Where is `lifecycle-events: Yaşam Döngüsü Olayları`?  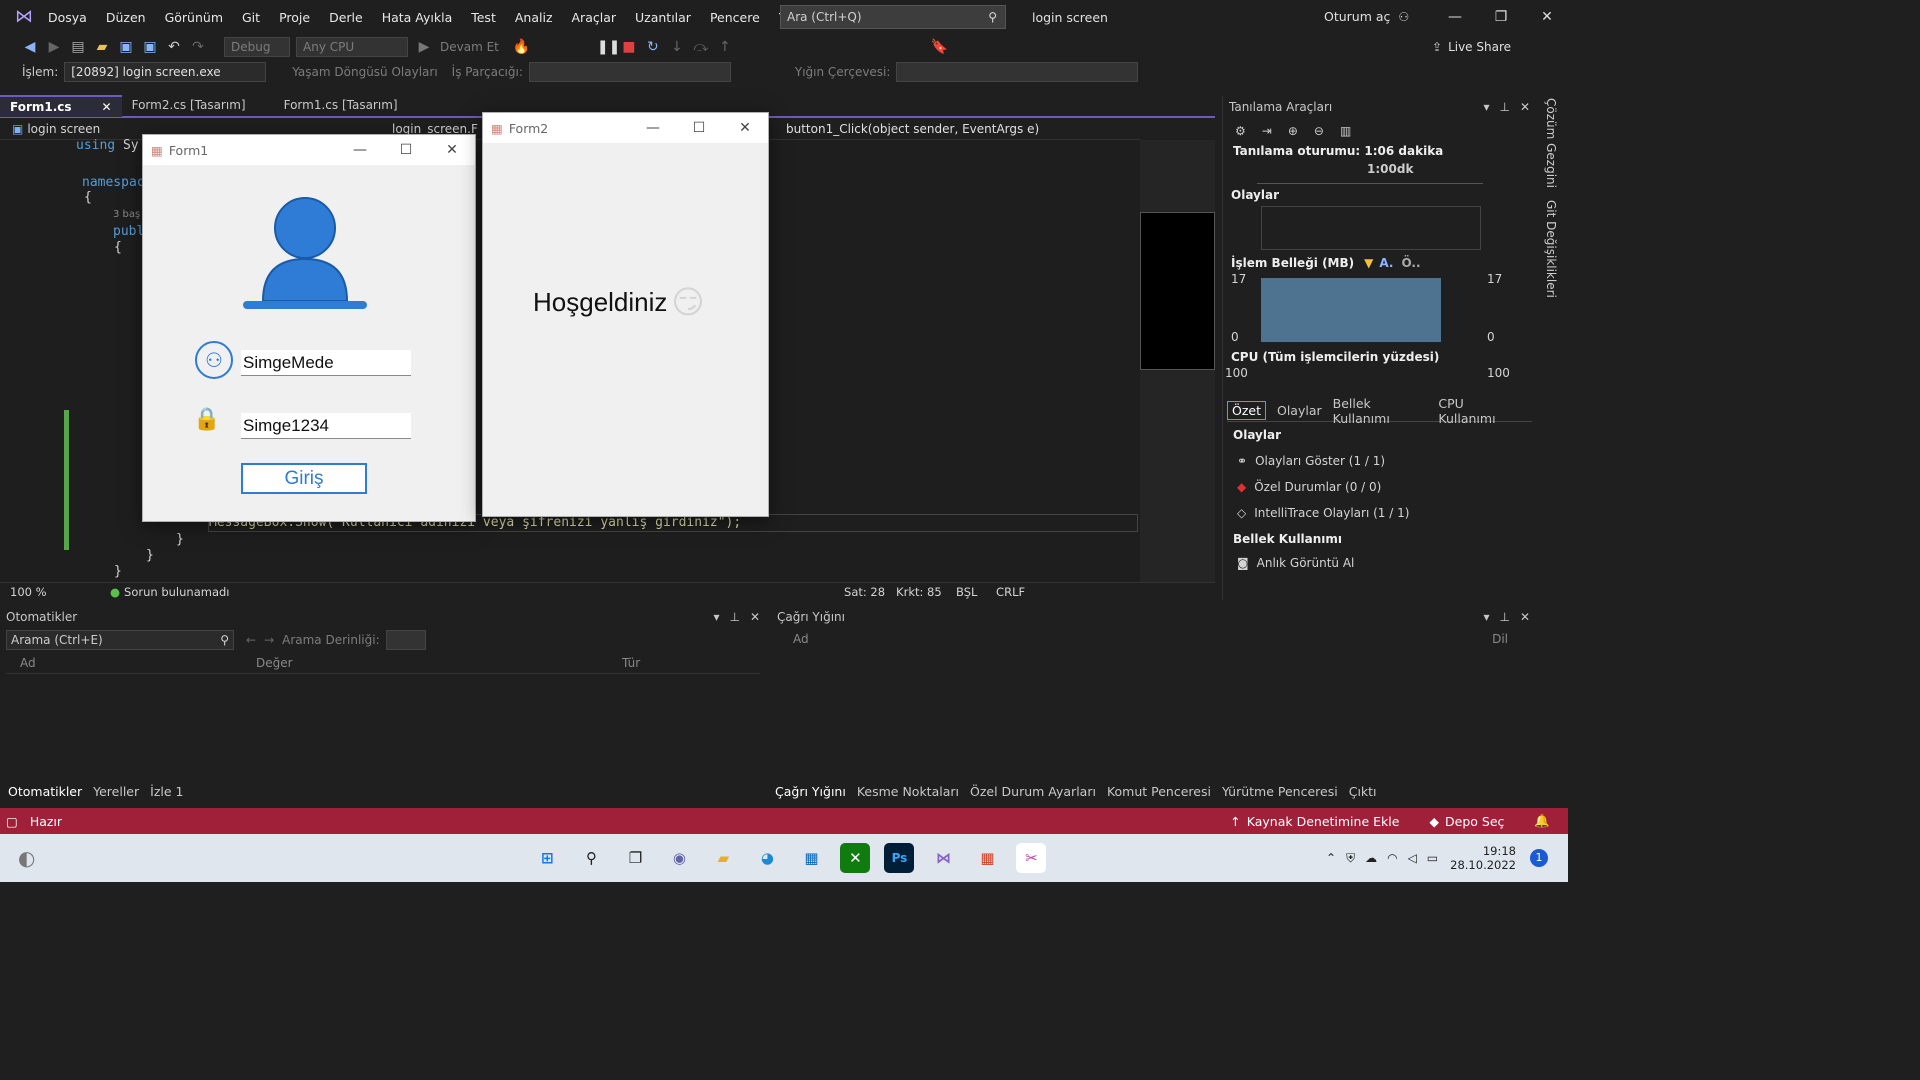 lifecycle-events: Yaşam Döngüsü Olayları is located at coordinates (364, 72).